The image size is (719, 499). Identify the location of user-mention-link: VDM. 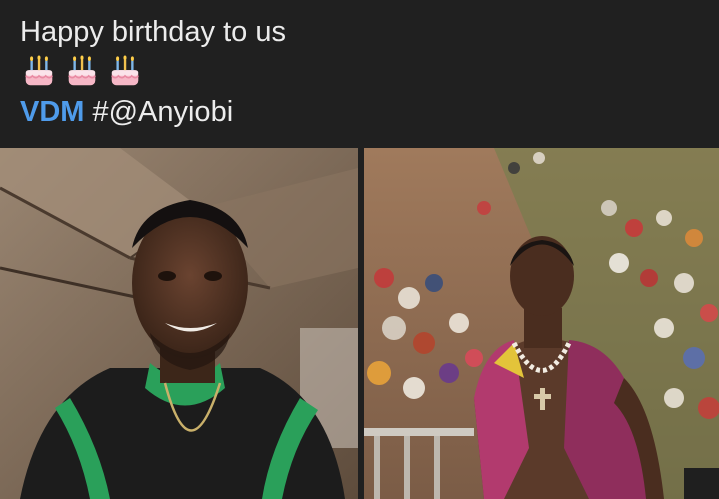
(52, 112).